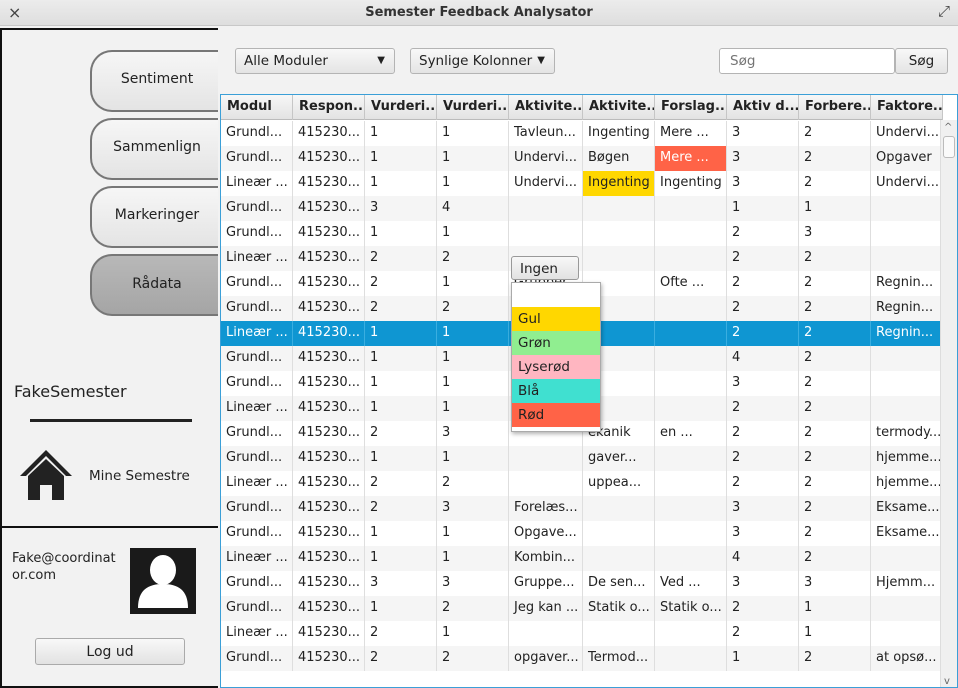  I want to click on table-cell: Bøgen, so click(619, 158).